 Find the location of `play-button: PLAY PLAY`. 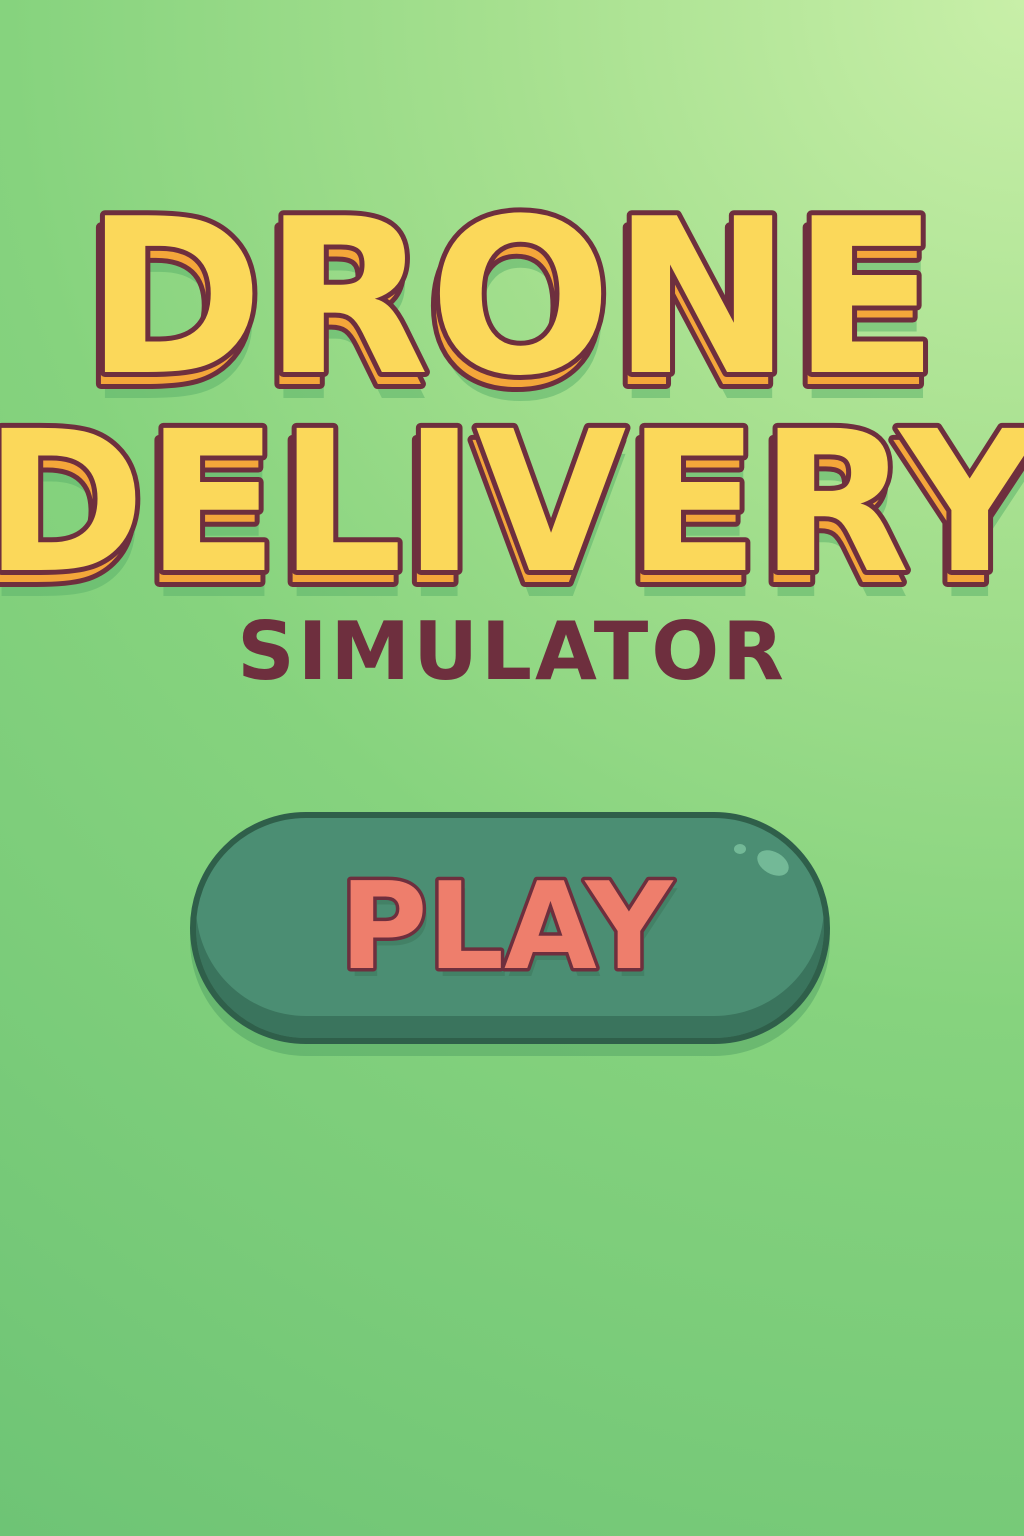

play-button: PLAY PLAY is located at coordinates (510, 928).